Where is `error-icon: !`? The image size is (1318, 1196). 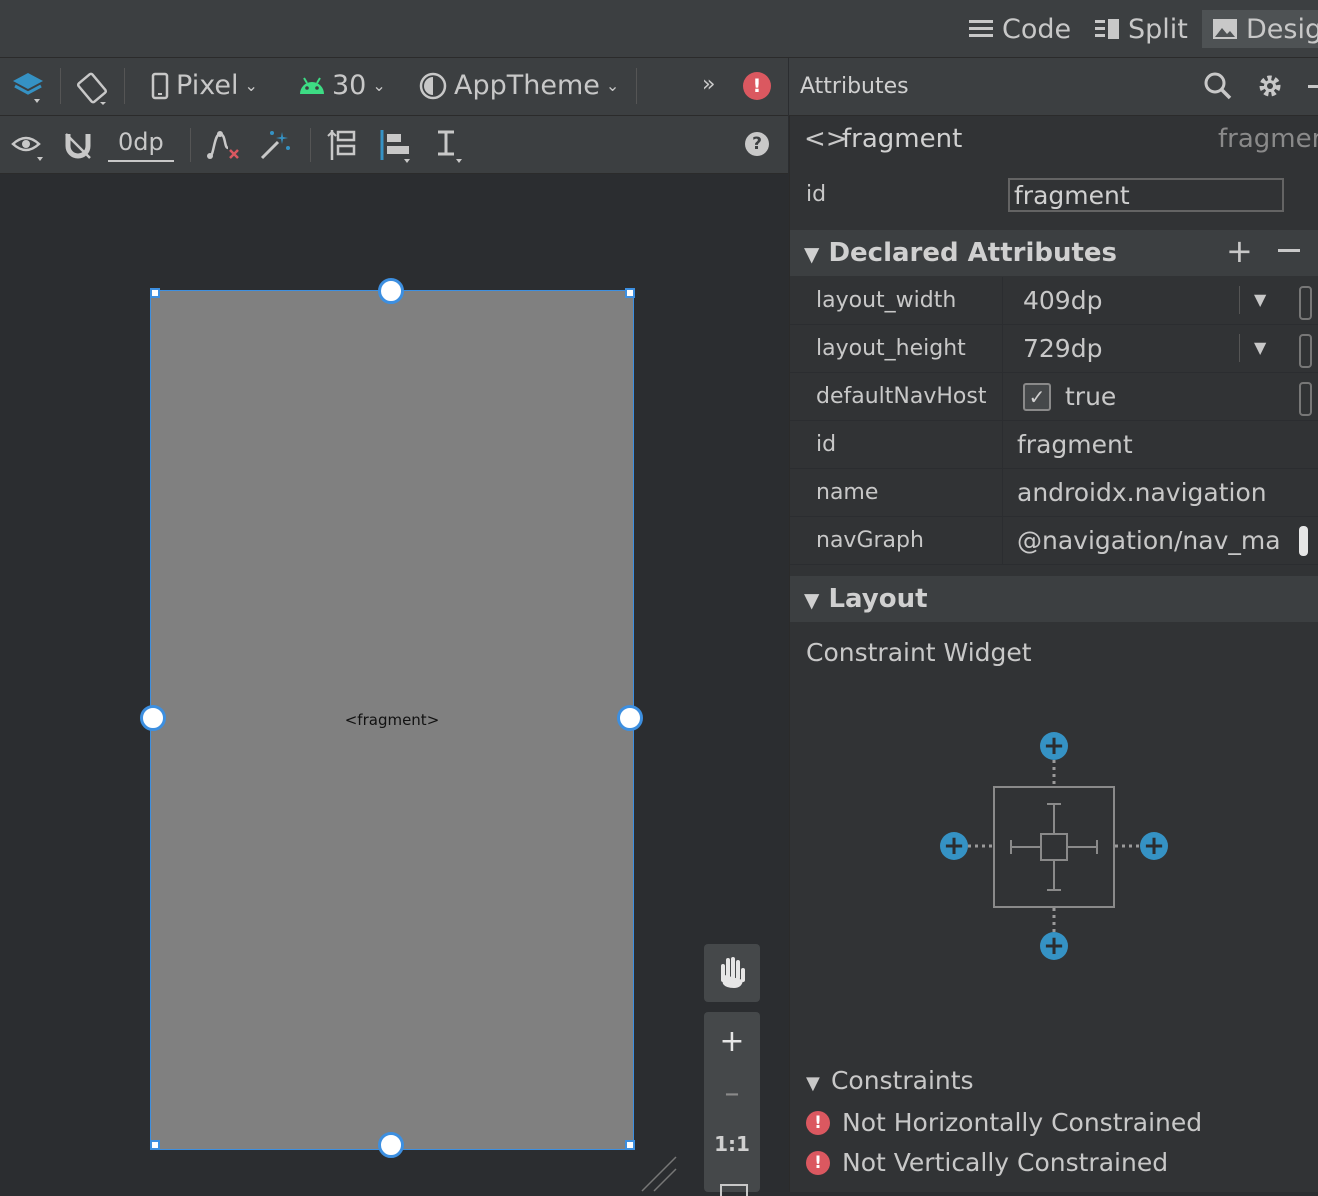
error-icon: ! is located at coordinates (757, 86).